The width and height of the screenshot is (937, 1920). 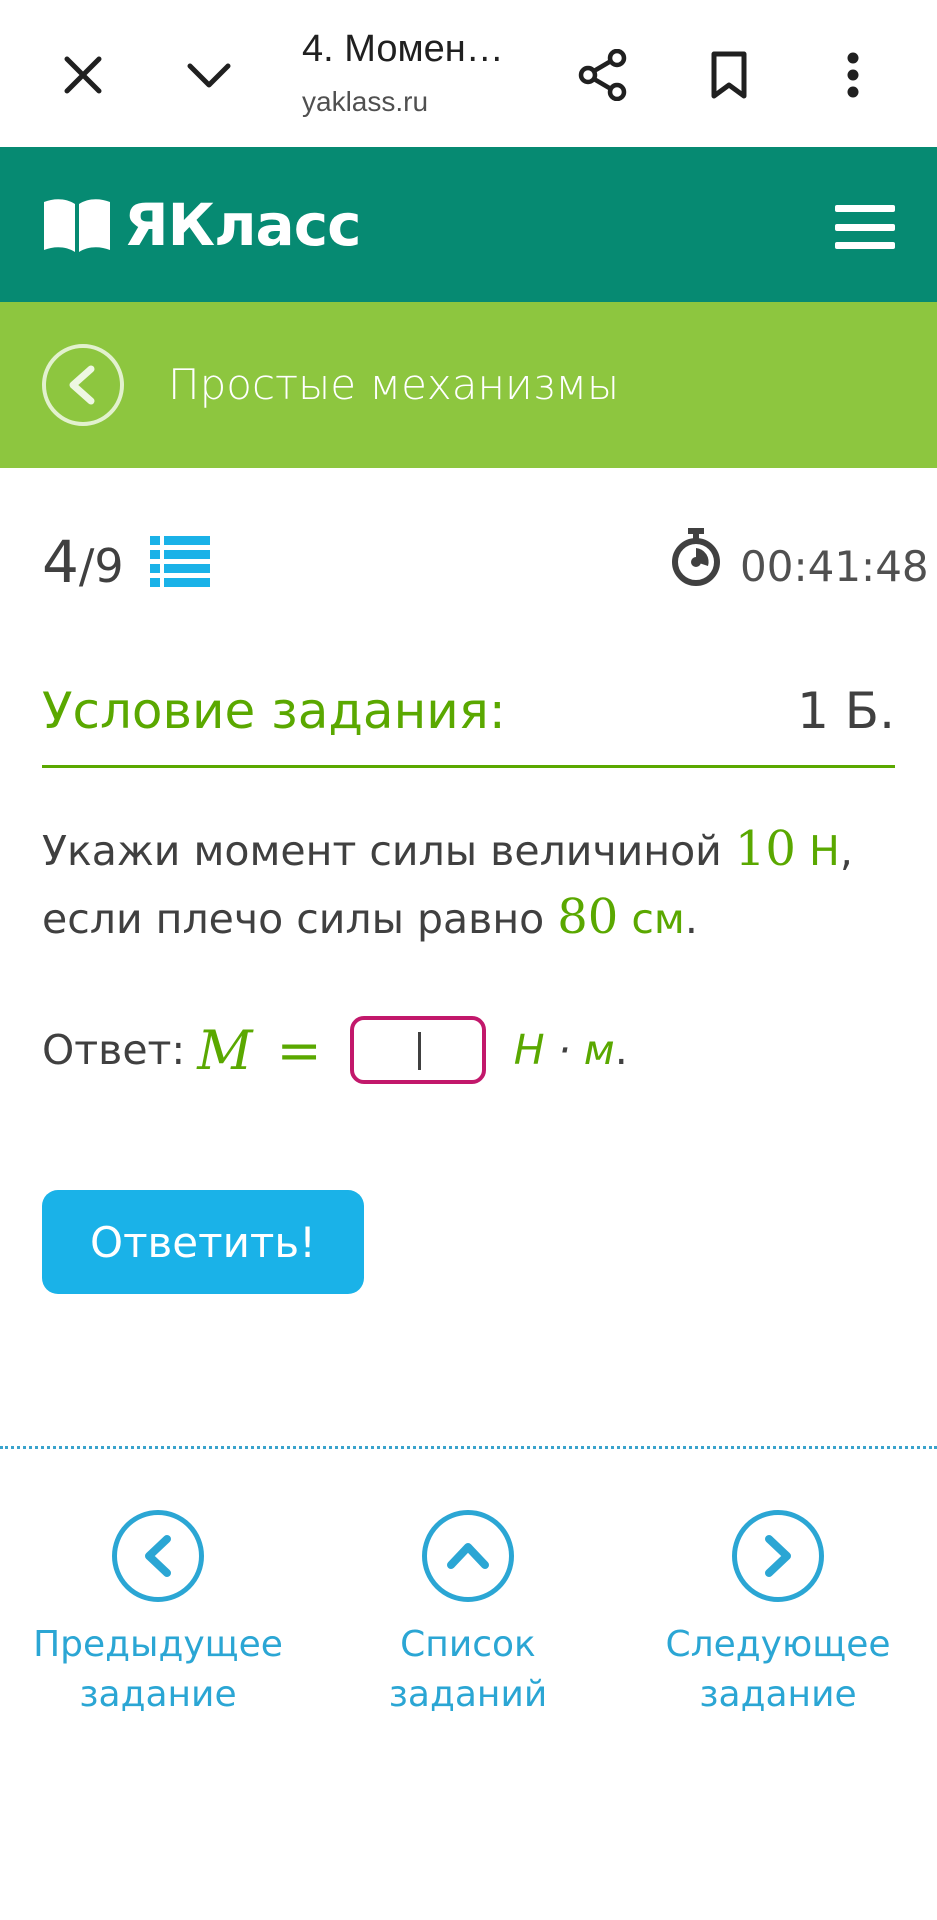 What do you see at coordinates (817, 851) in the screenshot?
I see `force-unit: Н` at bounding box center [817, 851].